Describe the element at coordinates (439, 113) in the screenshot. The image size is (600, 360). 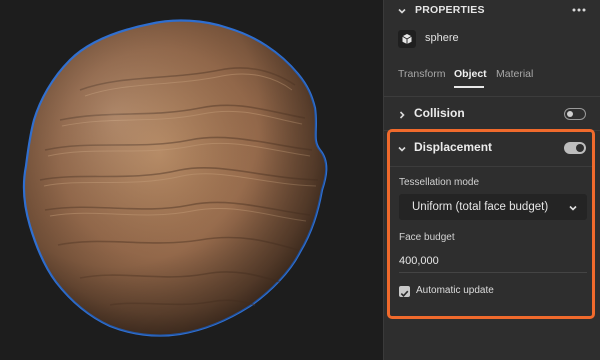
I see `collision-title: Collision` at that location.